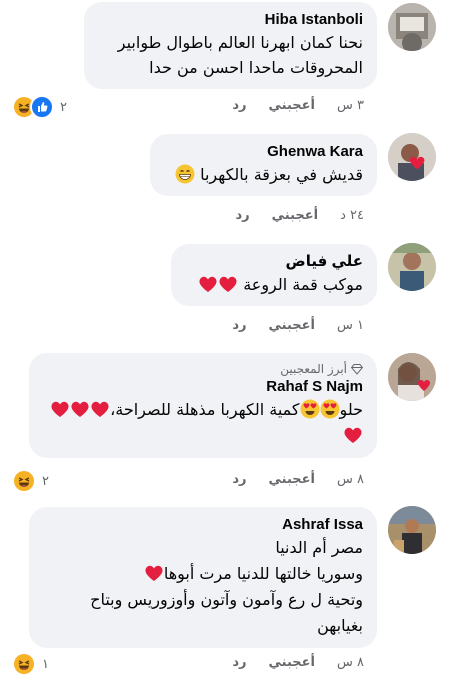 The image size is (450, 679). I want to click on comment-text: موكب قمة الروعة, so click(273, 284).